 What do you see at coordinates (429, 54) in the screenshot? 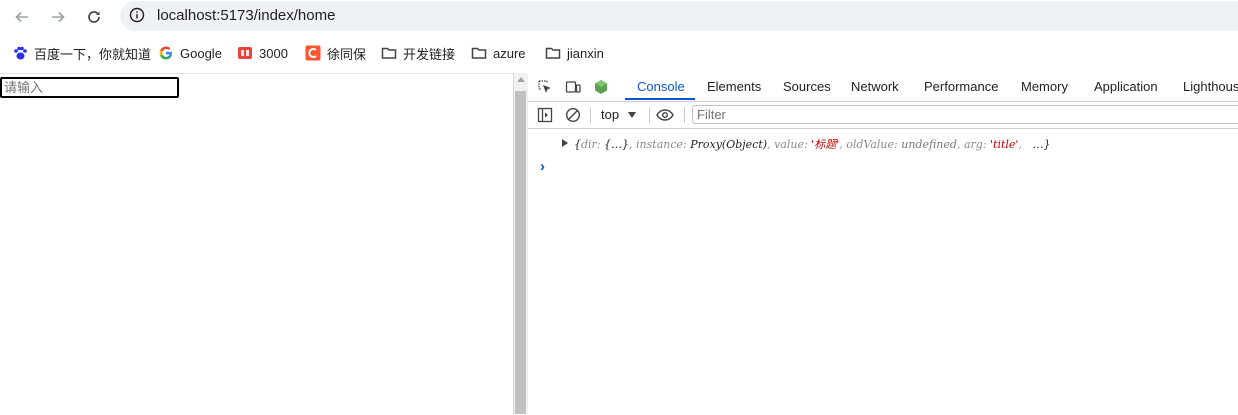
I see `bookmark-label: 开发链接` at bounding box center [429, 54].